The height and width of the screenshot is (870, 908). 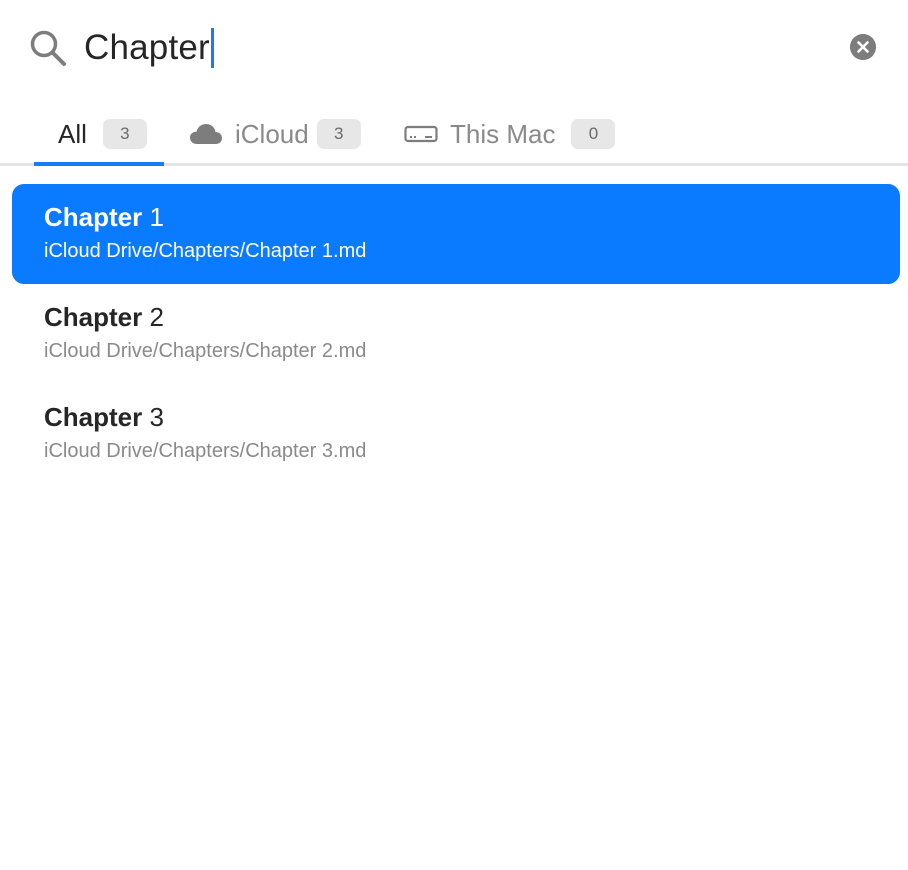 I want to click on result-title: Chapter 3, so click(x=104, y=417).